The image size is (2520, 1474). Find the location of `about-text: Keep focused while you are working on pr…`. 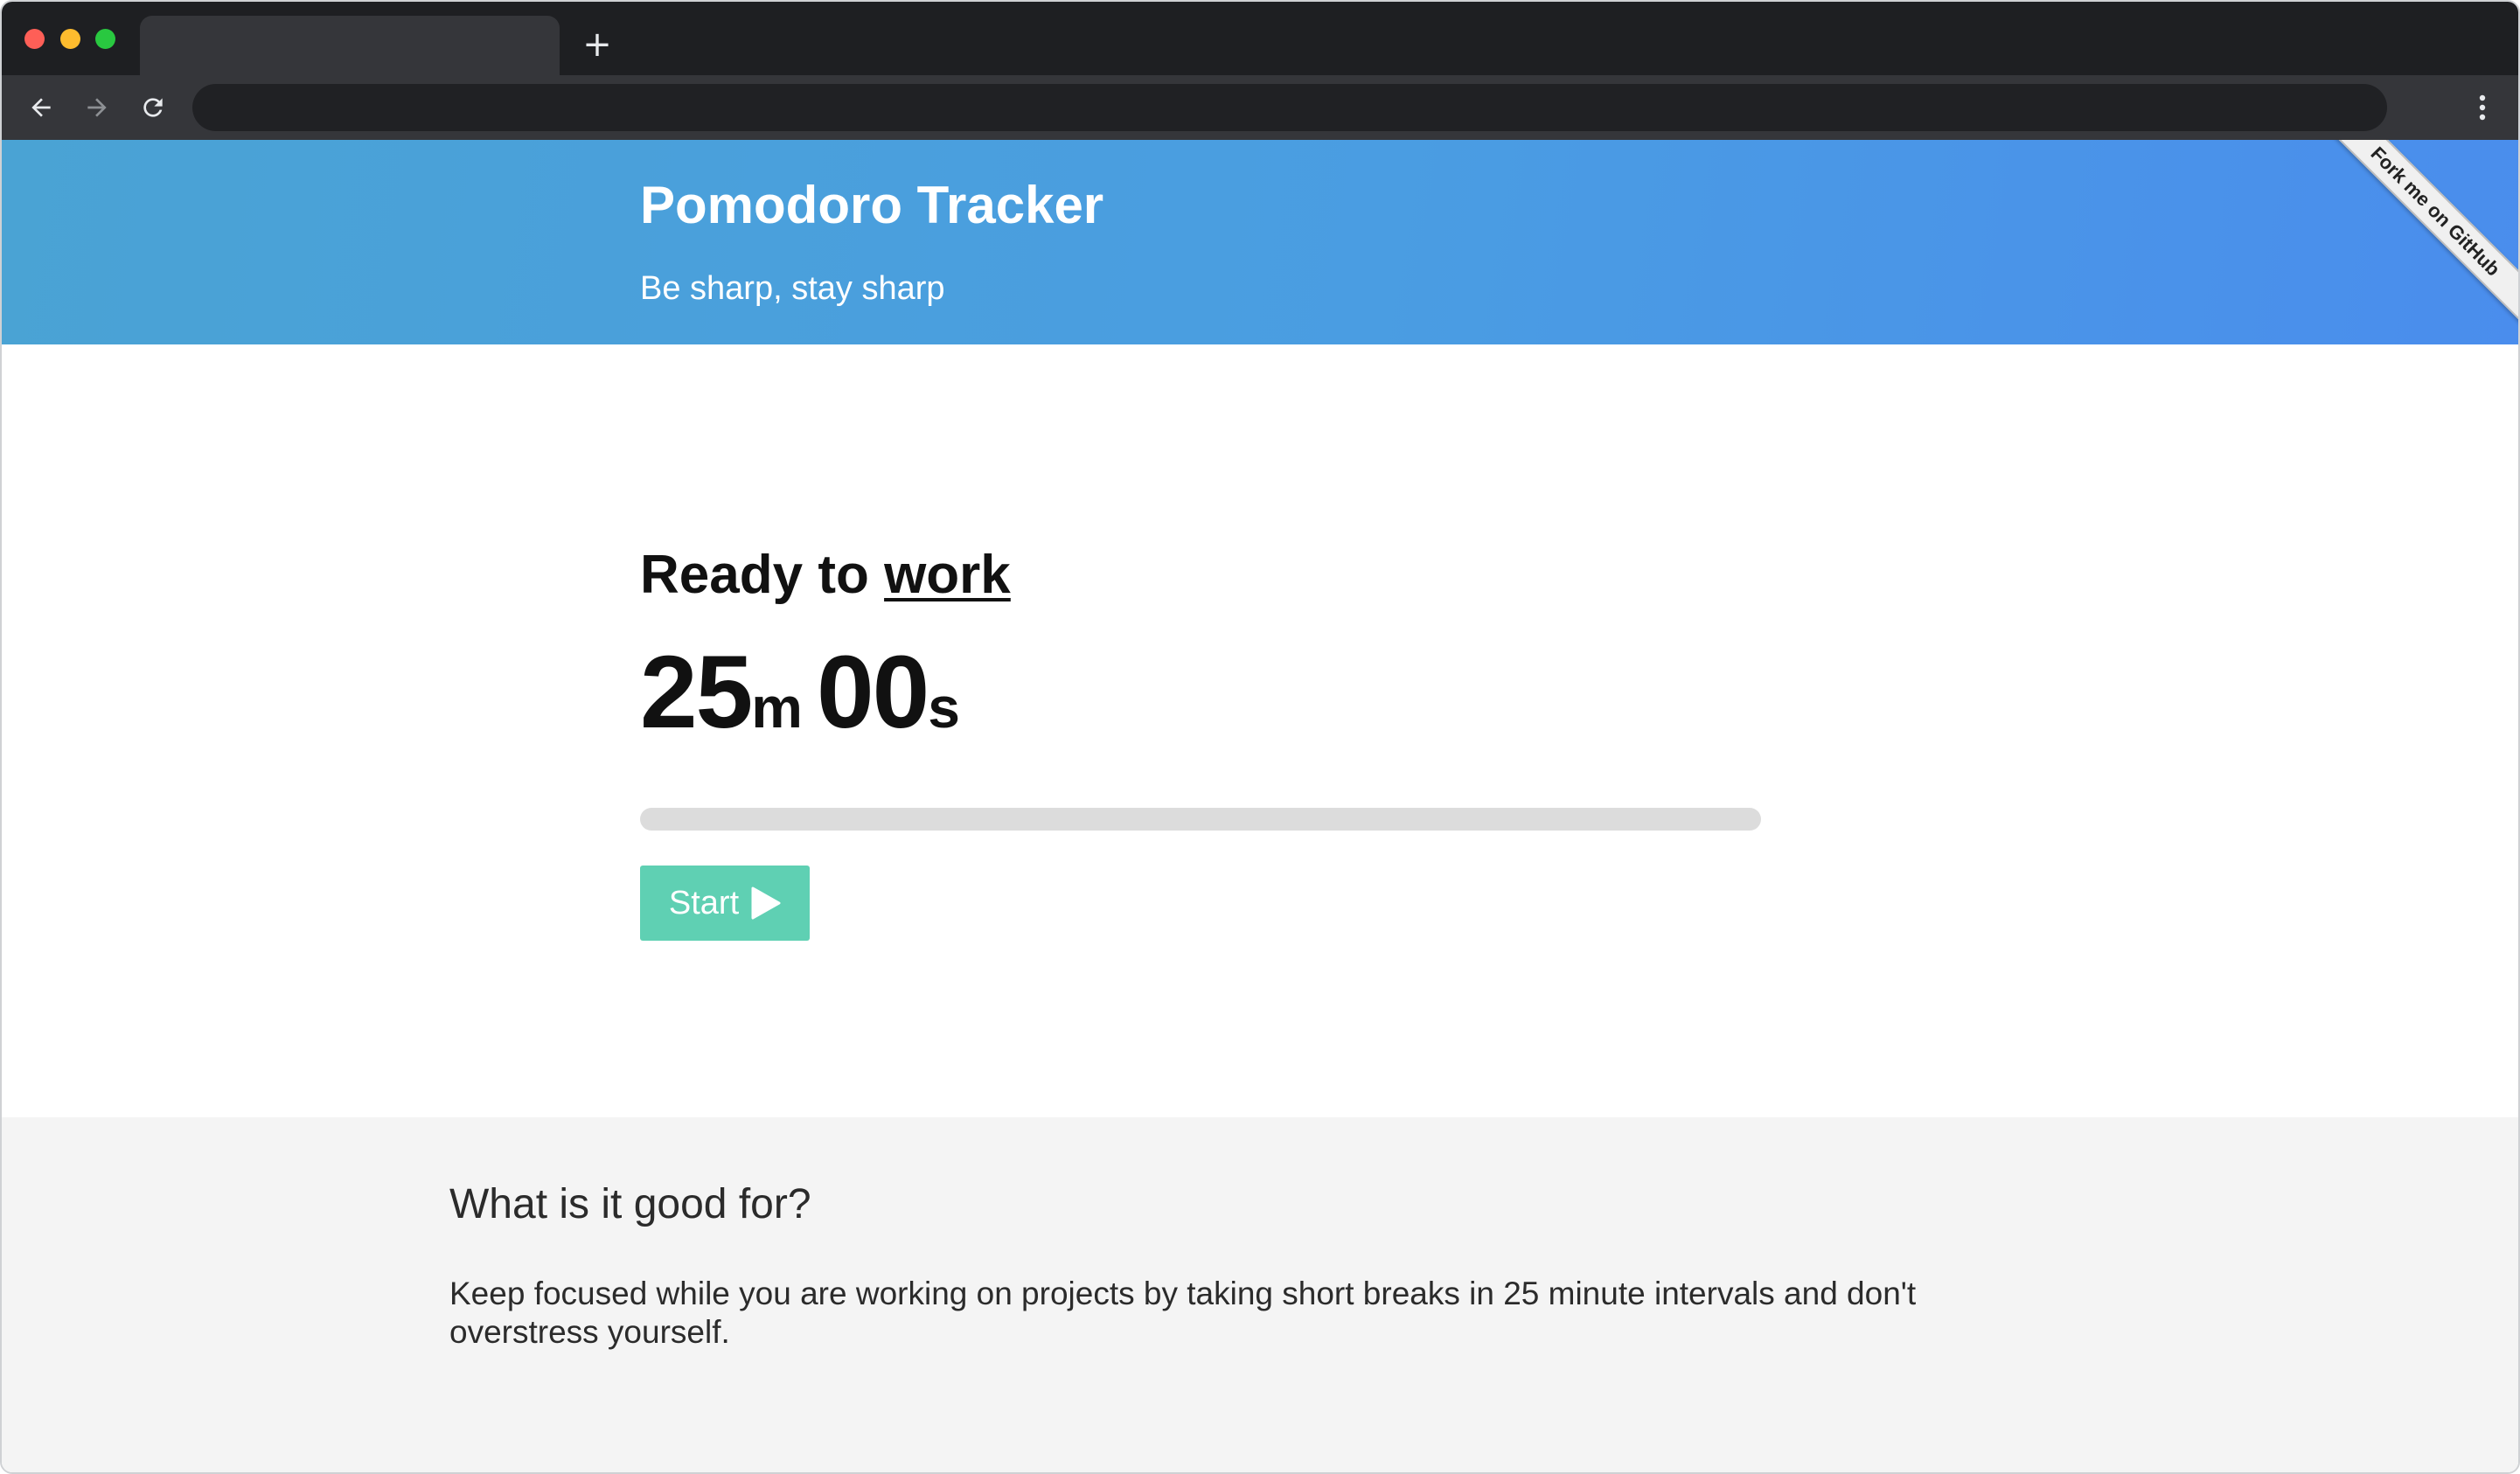

about-text: Keep focused while you are working on pr… is located at coordinates (1183, 1313).